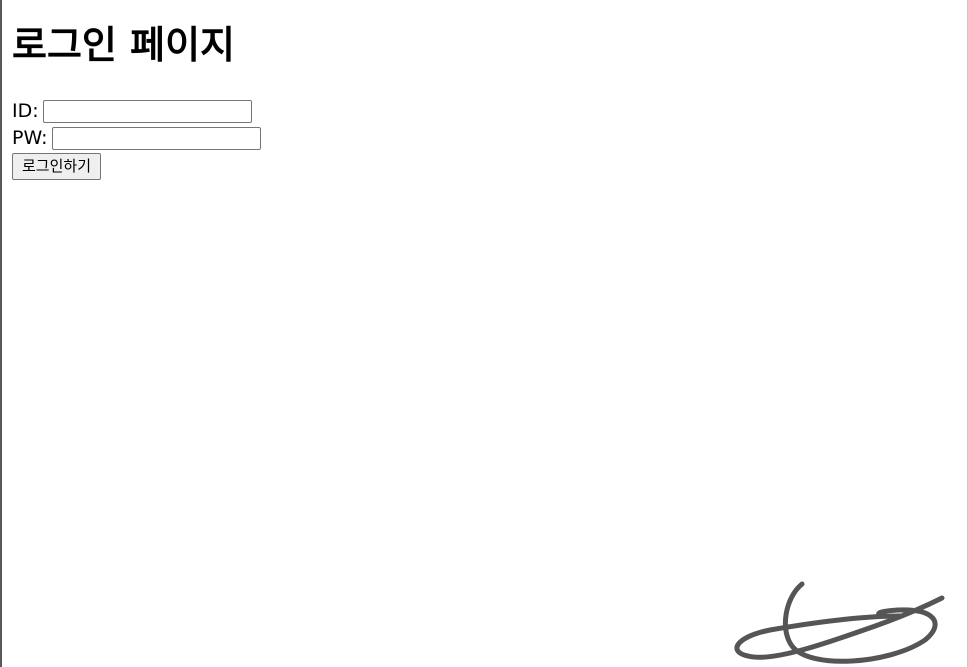 The width and height of the screenshot is (968, 667). What do you see at coordinates (25, 111) in the screenshot?
I see `id-label: ID:` at bounding box center [25, 111].